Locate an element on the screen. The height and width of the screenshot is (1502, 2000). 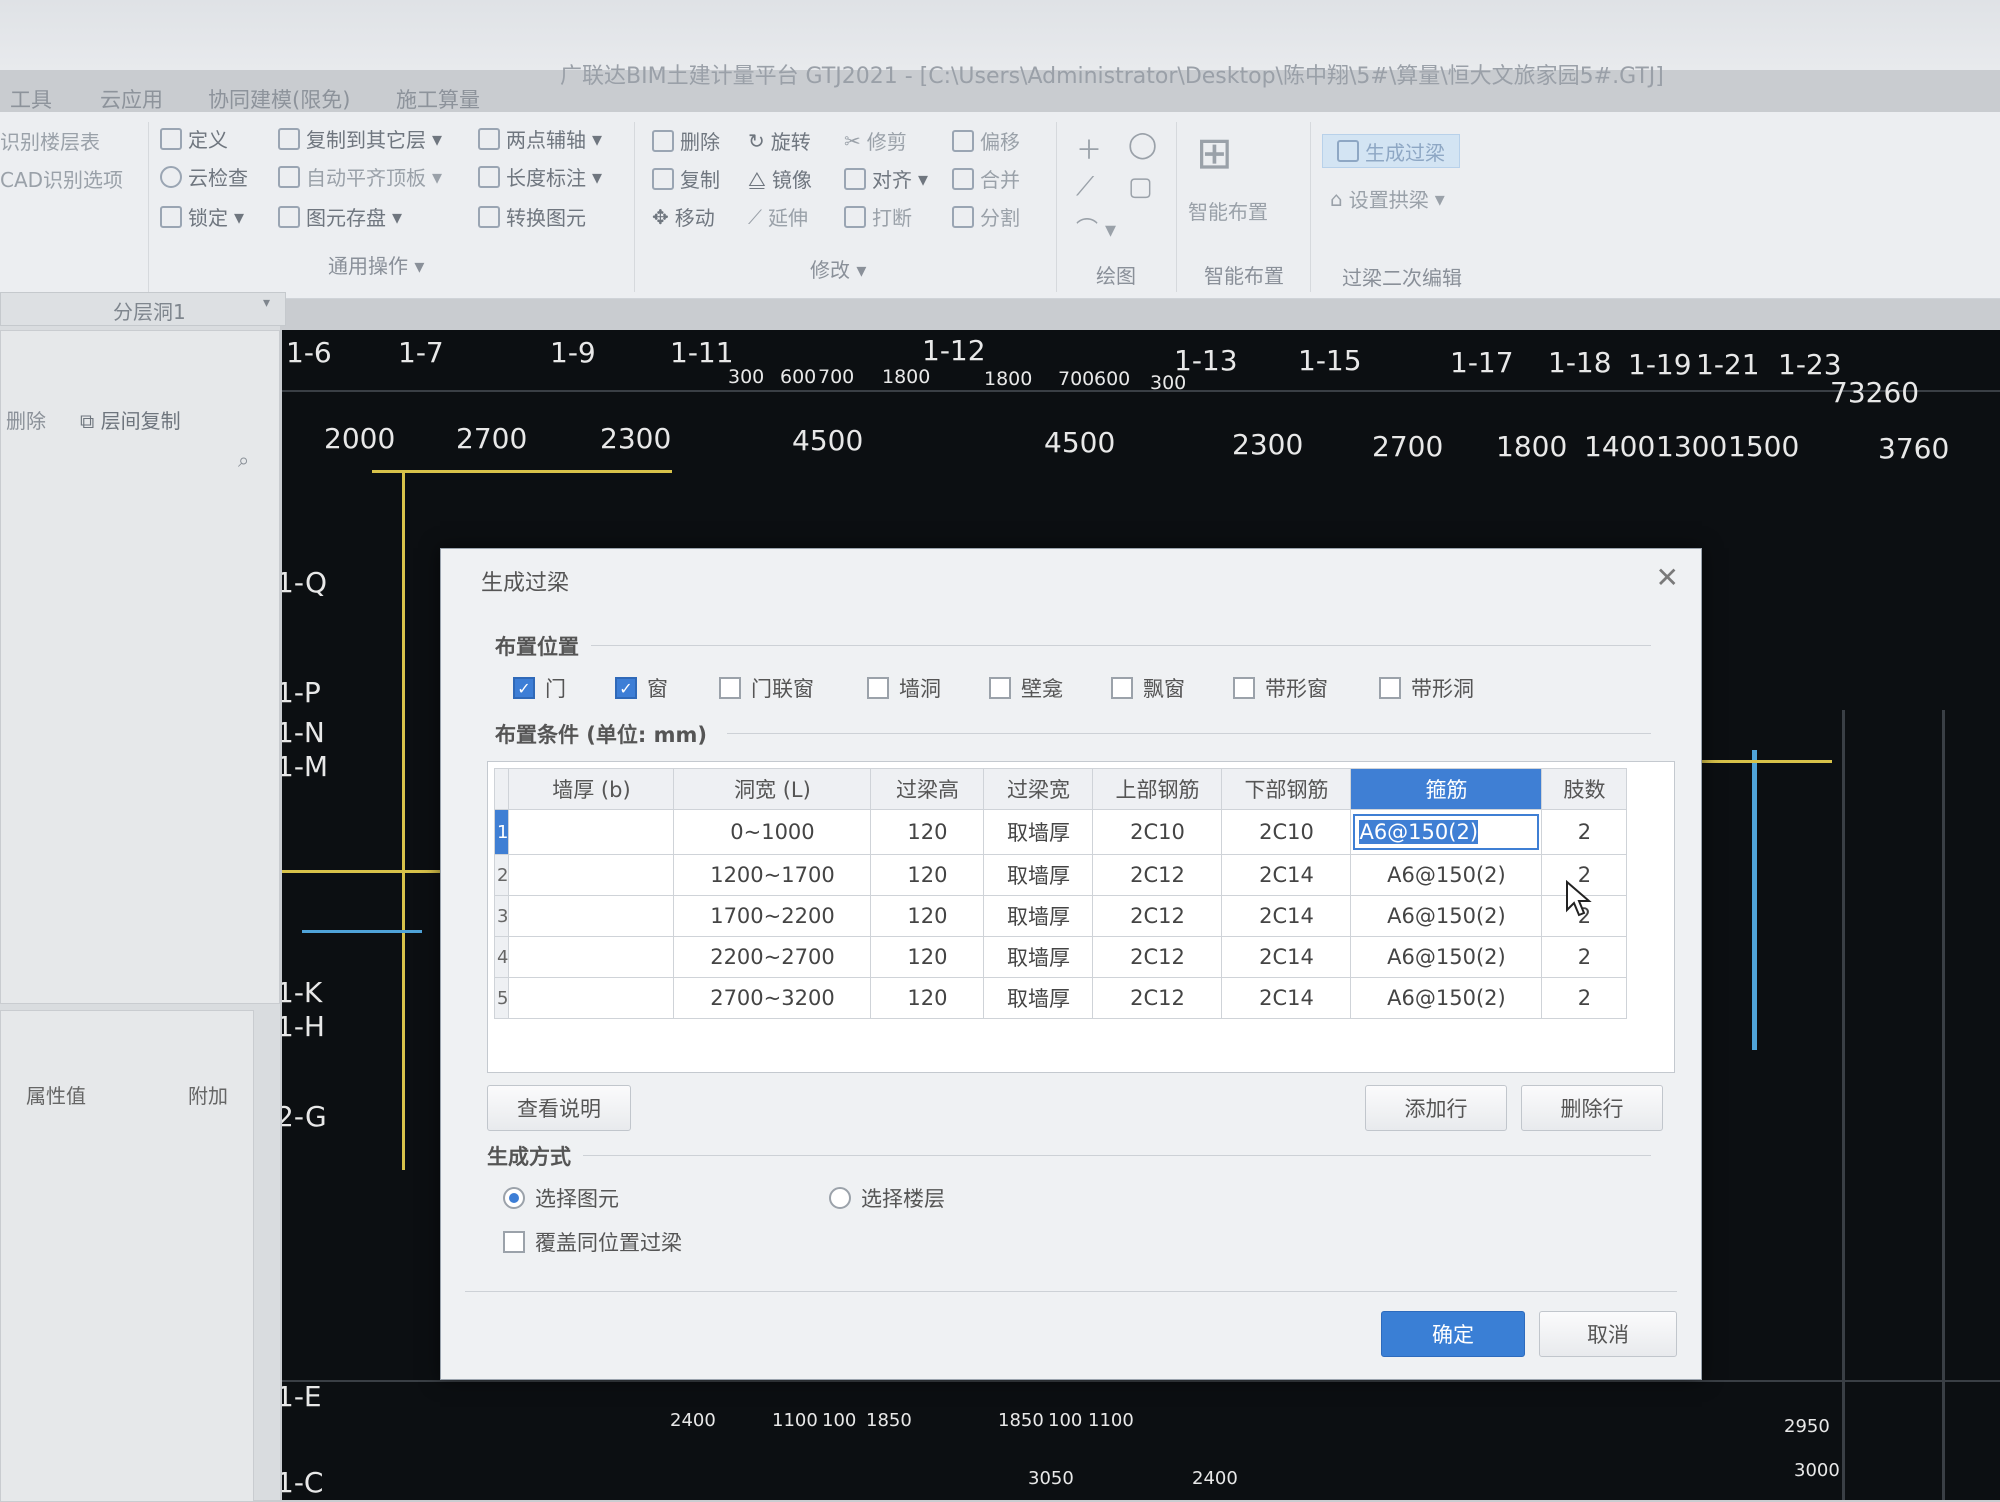
table-row: 1 0~1000 120 取墙厚 2C10 2C10 A6@150(2) 2 is located at coordinates (1060, 832).